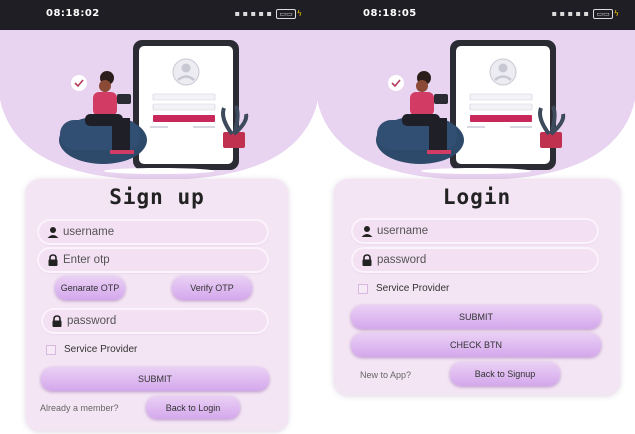 The image size is (635, 434). I want to click on already-member-text: Already a member?, so click(79, 408).